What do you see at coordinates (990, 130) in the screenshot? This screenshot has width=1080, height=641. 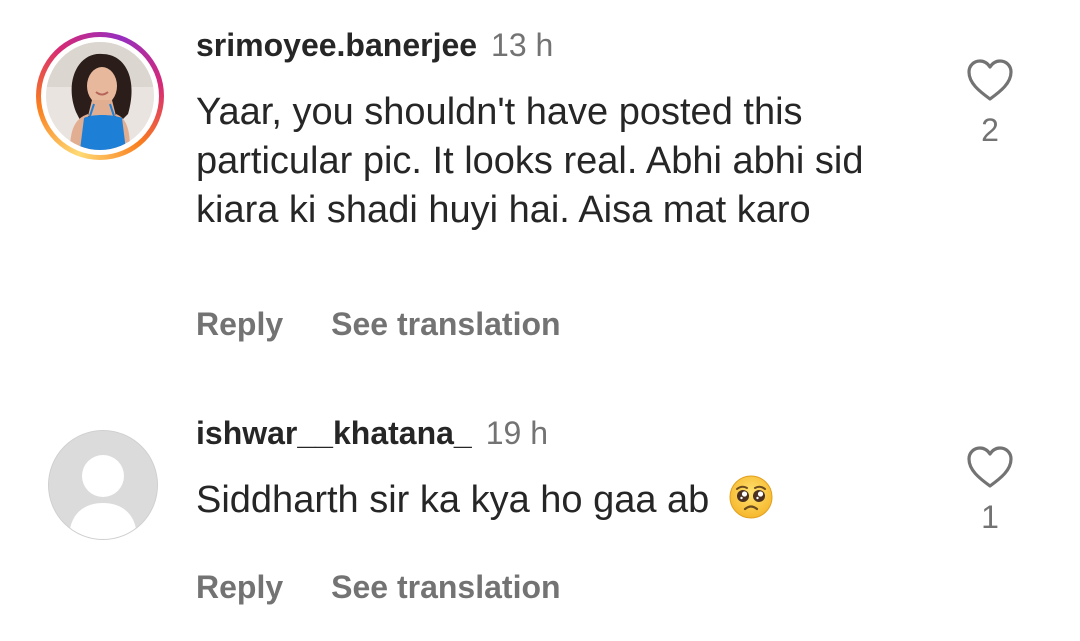 I see `like-count: 2` at bounding box center [990, 130].